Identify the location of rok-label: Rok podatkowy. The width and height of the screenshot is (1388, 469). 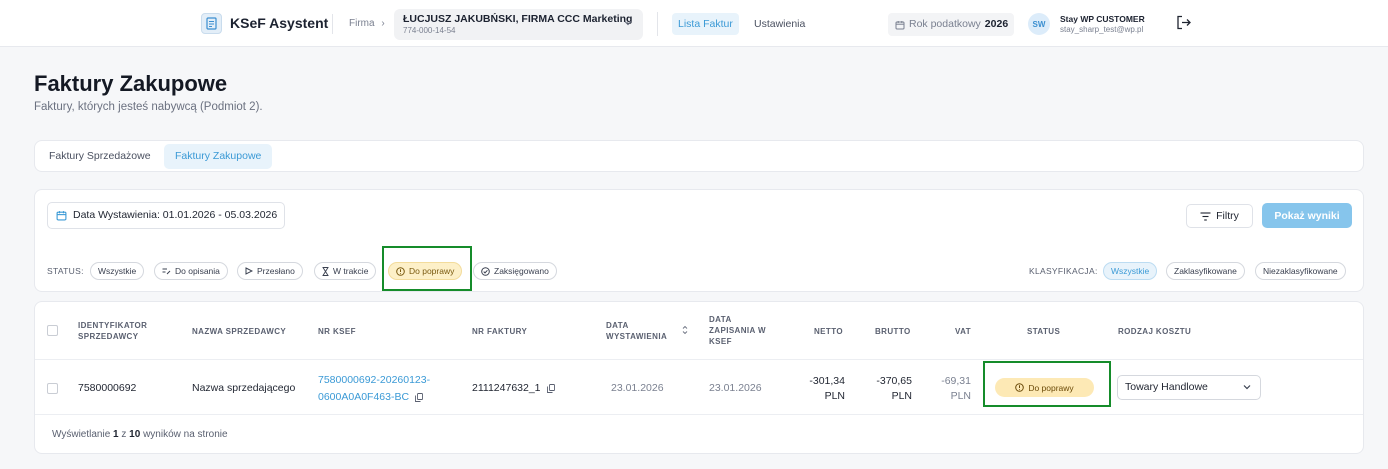
(945, 24).